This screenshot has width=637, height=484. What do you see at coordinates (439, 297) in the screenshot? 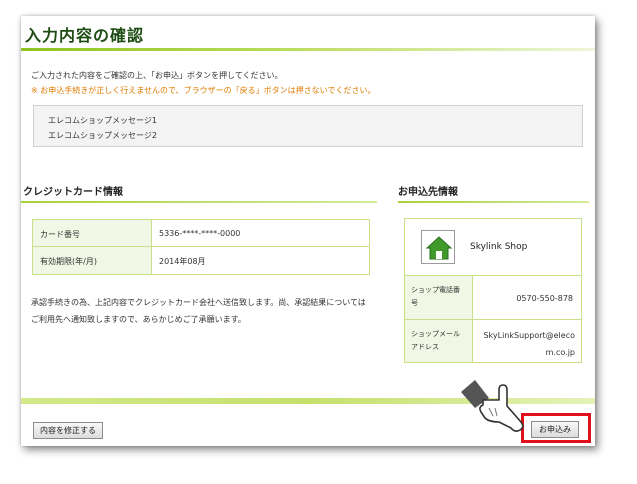
I see `shop-tel-label: ショップ電話番 号` at bounding box center [439, 297].